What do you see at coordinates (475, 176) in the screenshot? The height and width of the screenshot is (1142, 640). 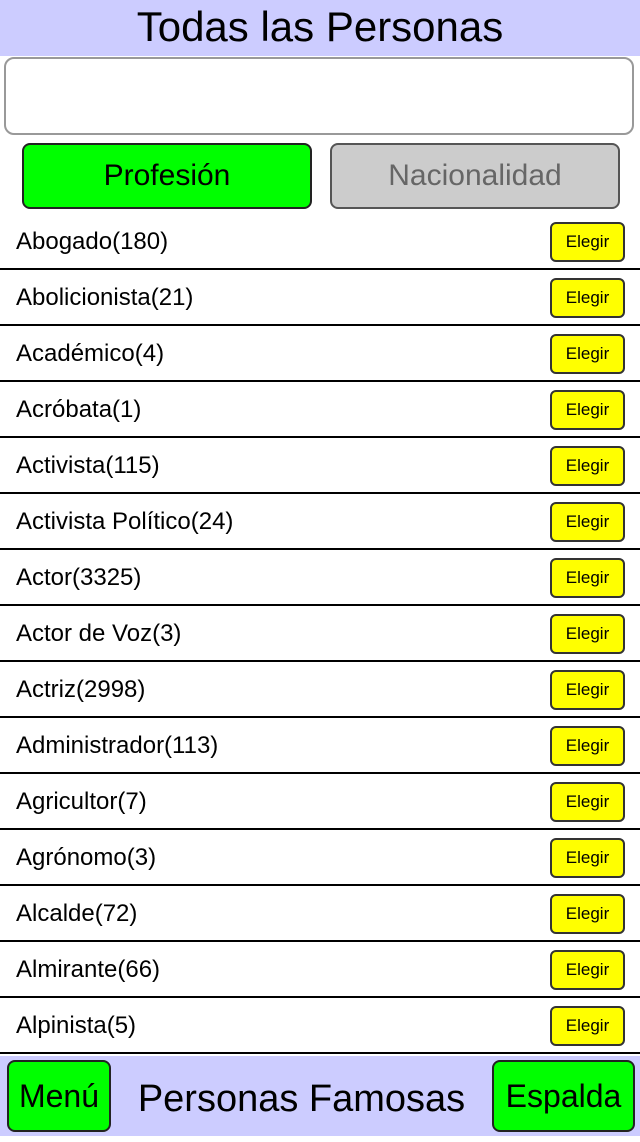 I see `tab-nationality: Nacionalidad` at bounding box center [475, 176].